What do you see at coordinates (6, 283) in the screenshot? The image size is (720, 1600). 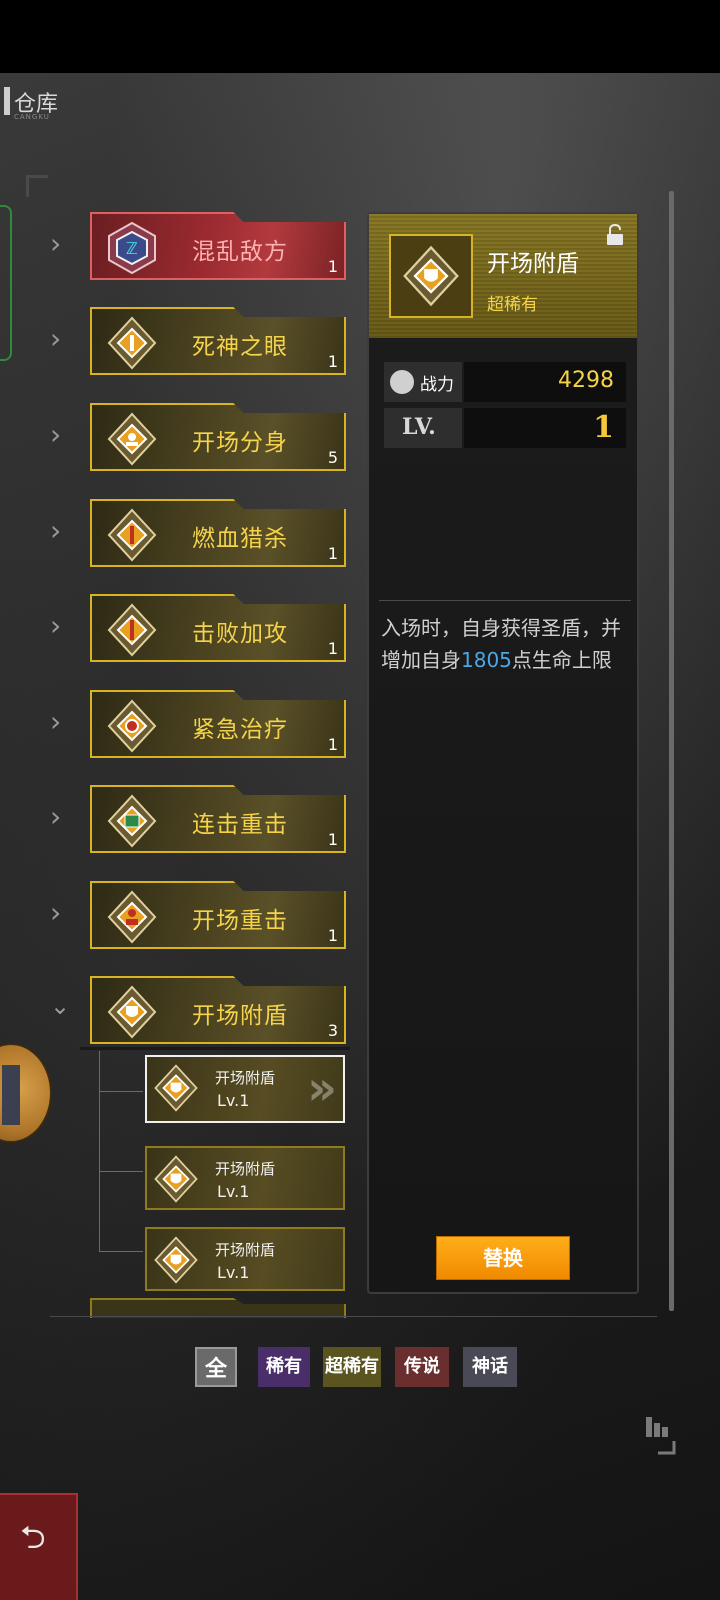 I see `side-tab-outline` at bounding box center [6, 283].